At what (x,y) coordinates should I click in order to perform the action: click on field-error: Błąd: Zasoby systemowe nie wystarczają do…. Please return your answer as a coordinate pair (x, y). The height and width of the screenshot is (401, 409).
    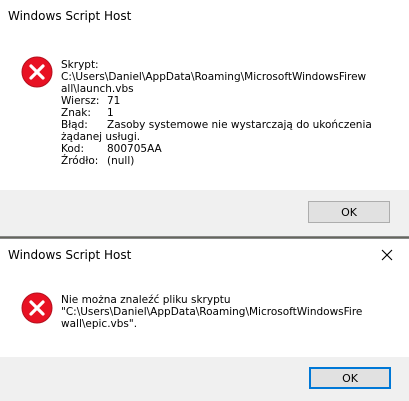
    Looking at the image, I should click on (221, 131).